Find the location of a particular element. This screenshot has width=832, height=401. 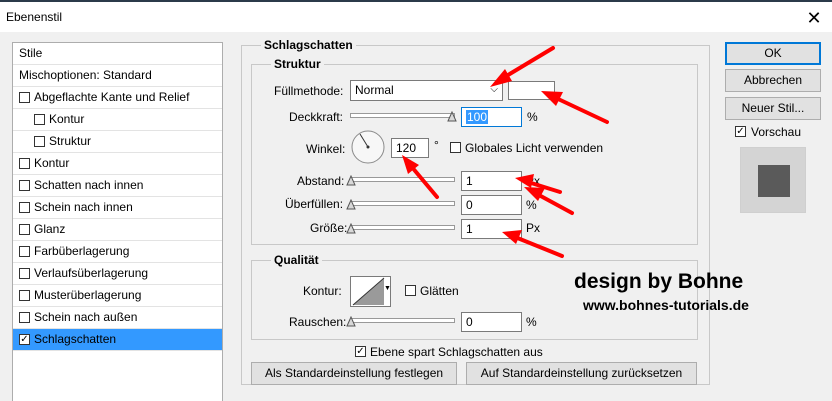

style-item: Musterüberlagerung is located at coordinates (117, 296).